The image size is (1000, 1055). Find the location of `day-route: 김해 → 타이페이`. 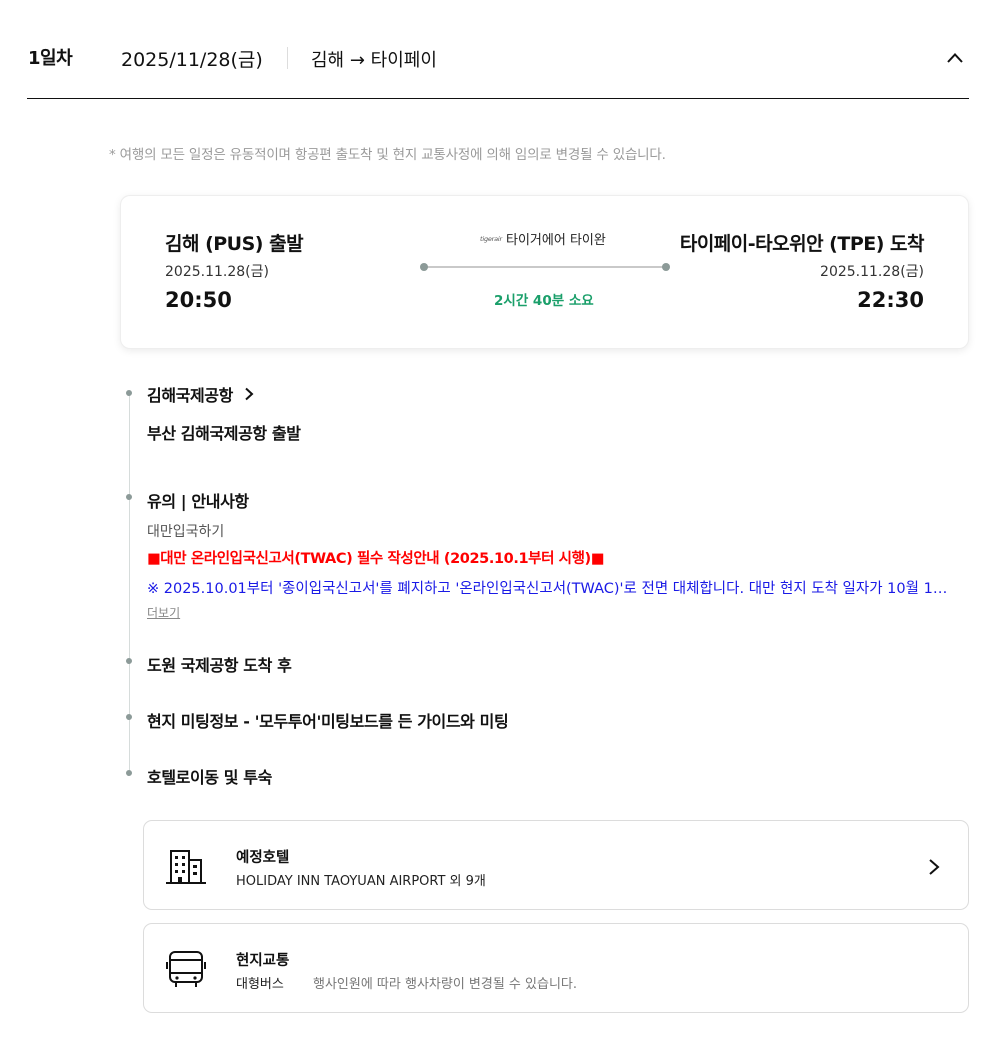

day-route: 김해 → 타이페이 is located at coordinates (374, 60).